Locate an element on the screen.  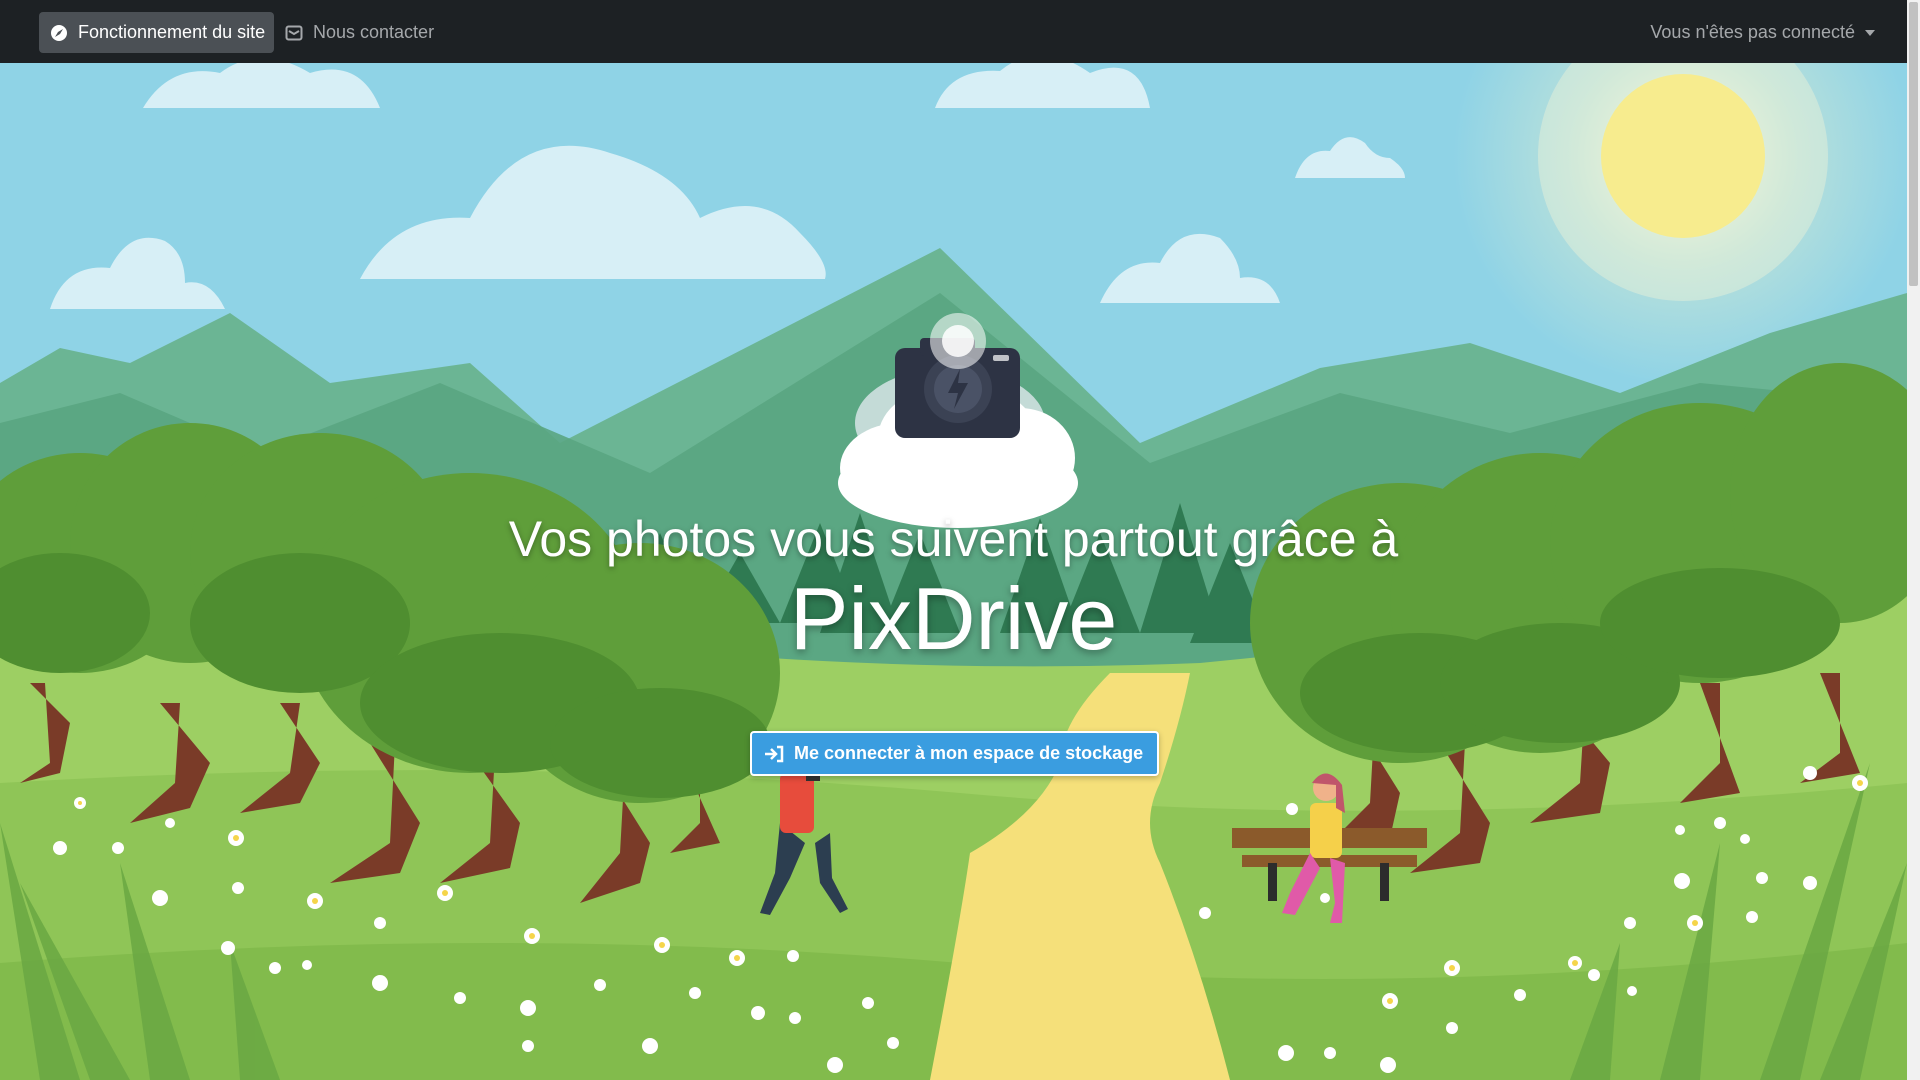
nav-how-it-works: Fonctionnement du site is located at coordinates (157, 32).